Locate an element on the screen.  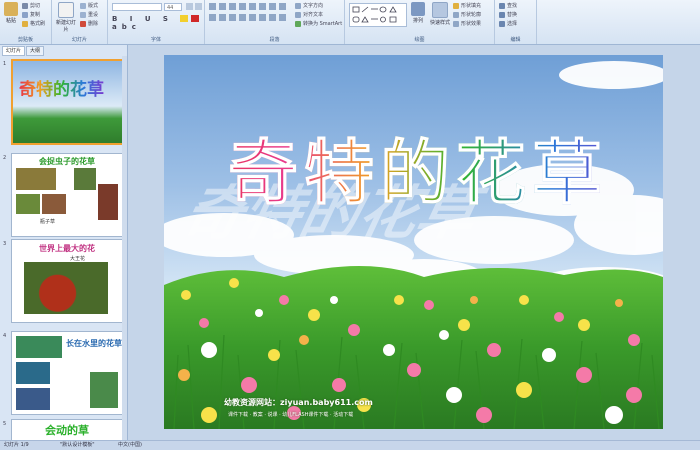
clipboard-group: 粘贴 剪切 复制 格式刷 剪贴板 is located at coordinates (26, 22).